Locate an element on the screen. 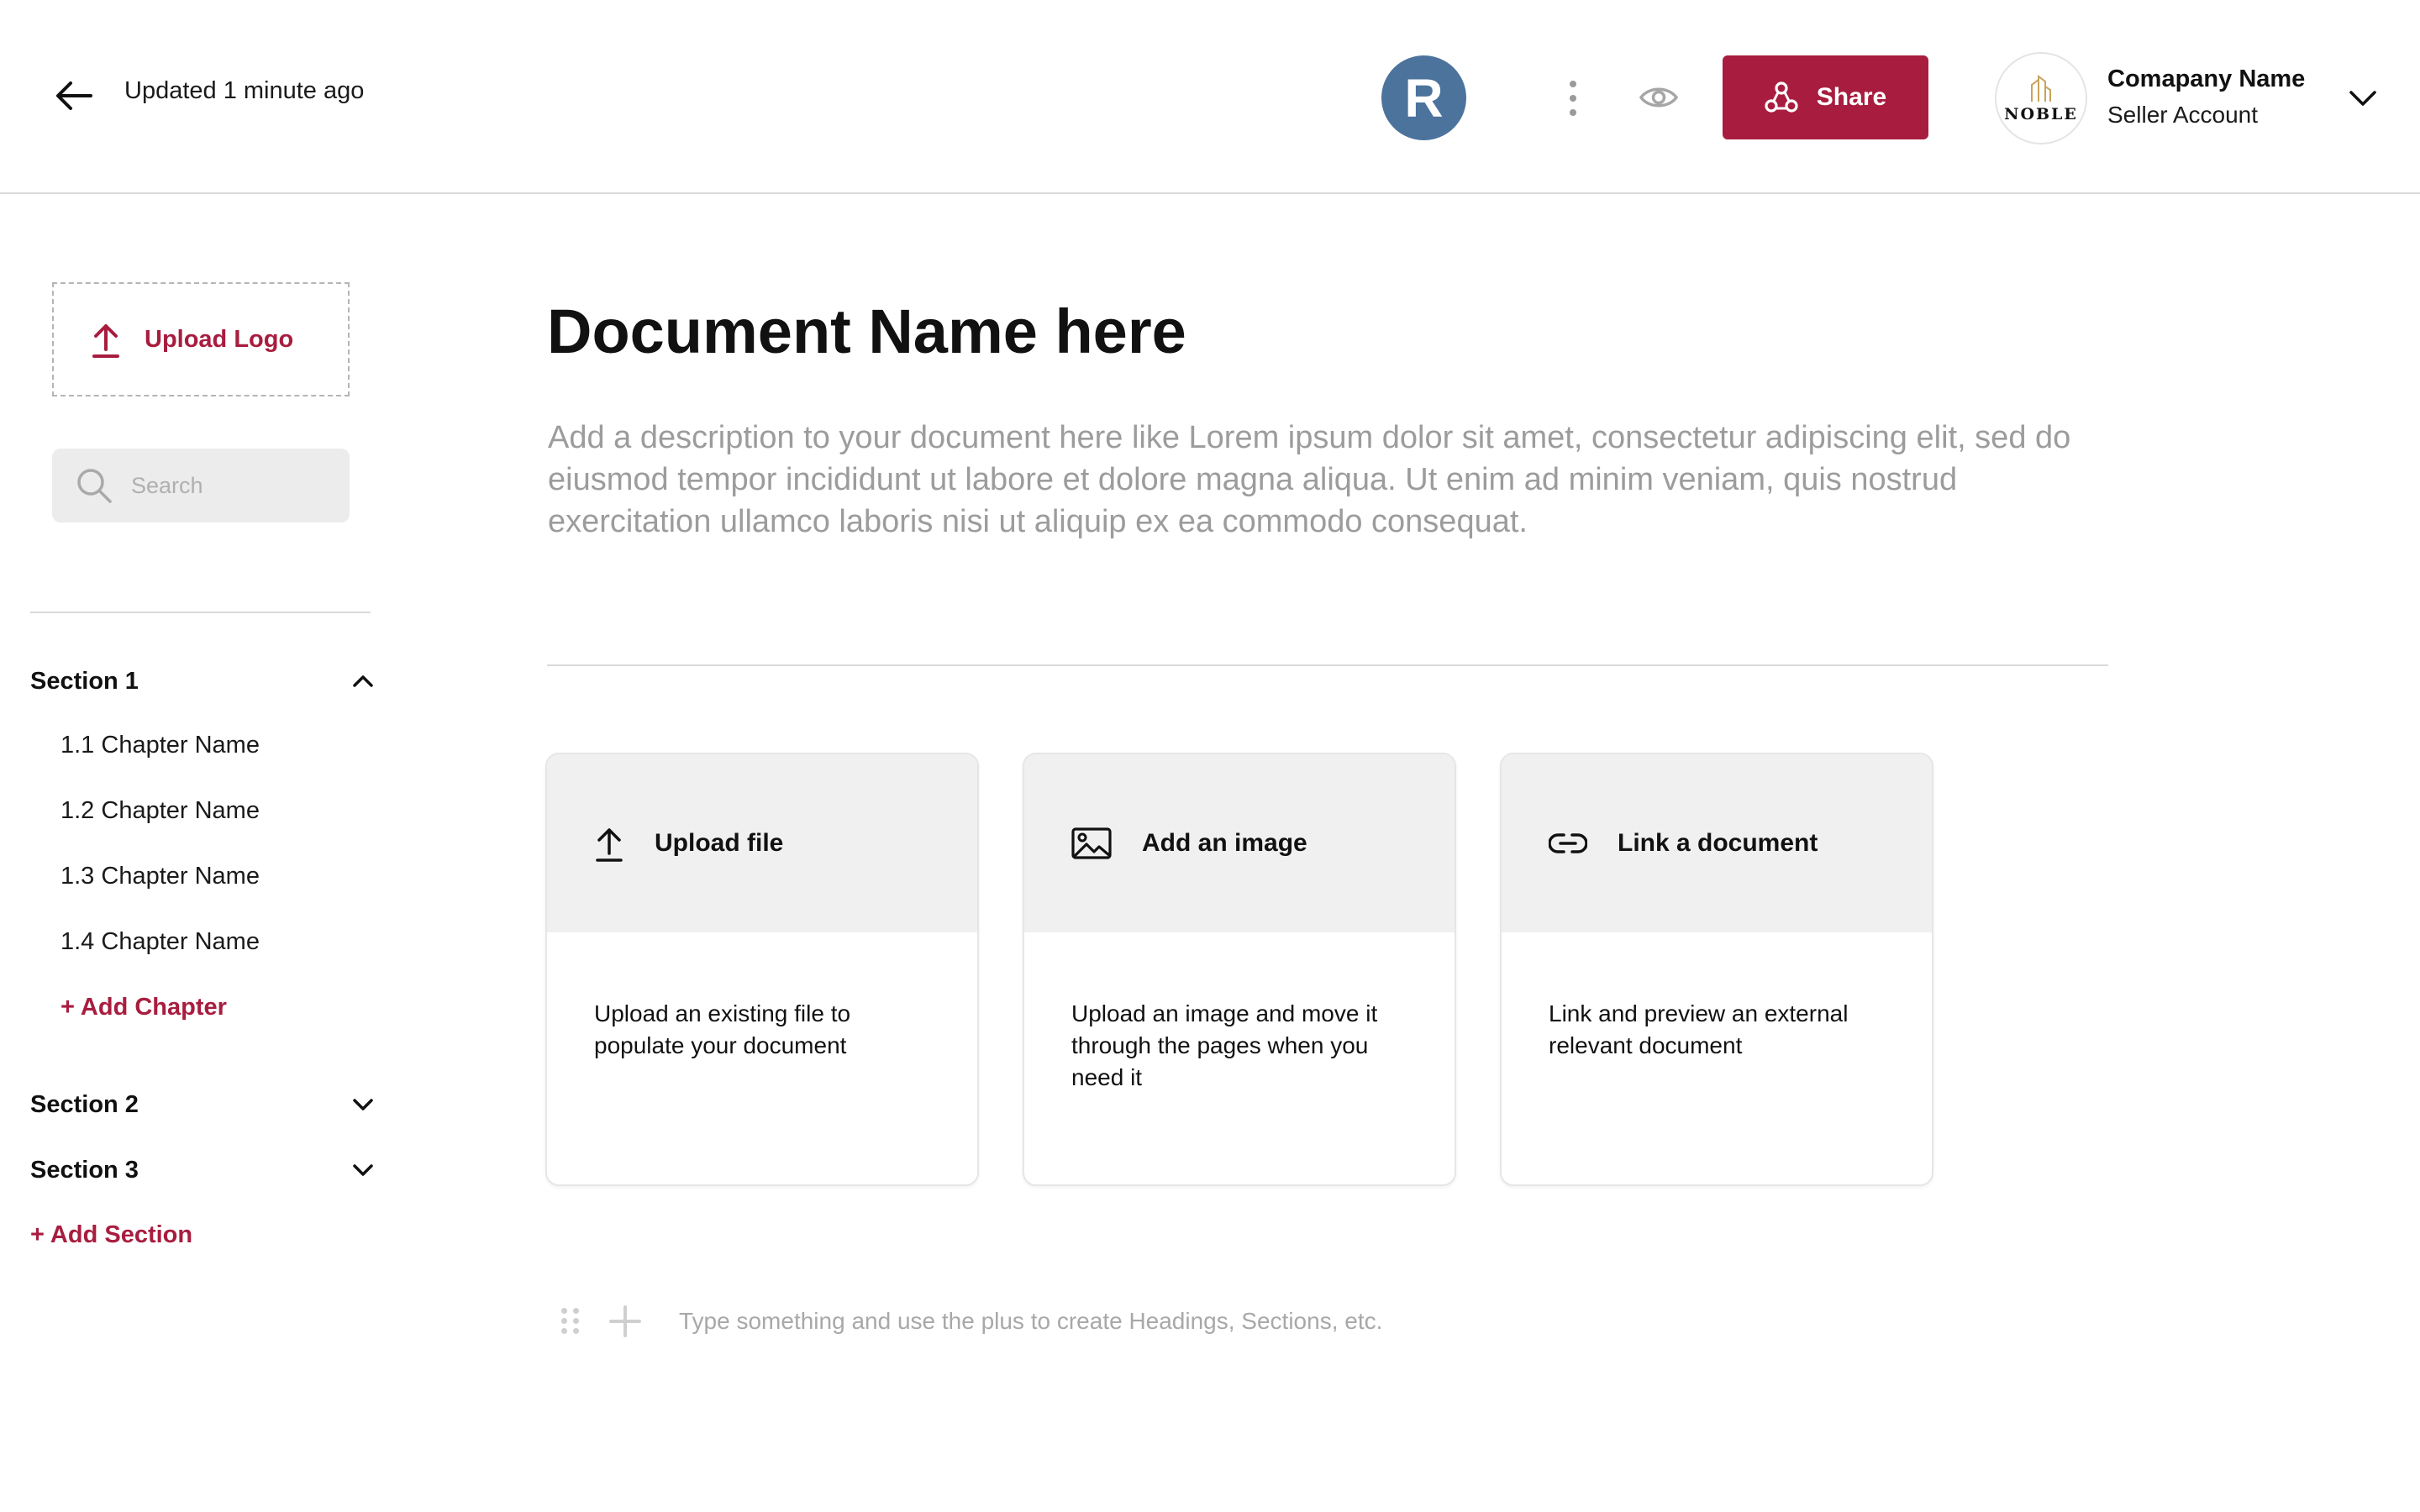  document-title: Document Name here is located at coordinates (867, 331).